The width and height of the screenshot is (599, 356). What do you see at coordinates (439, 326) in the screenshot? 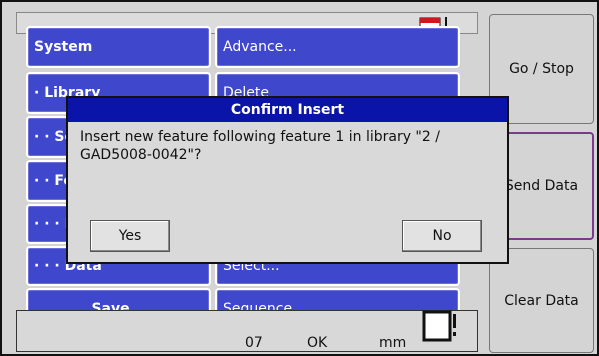
I see `clipboard-icon` at bounding box center [439, 326].